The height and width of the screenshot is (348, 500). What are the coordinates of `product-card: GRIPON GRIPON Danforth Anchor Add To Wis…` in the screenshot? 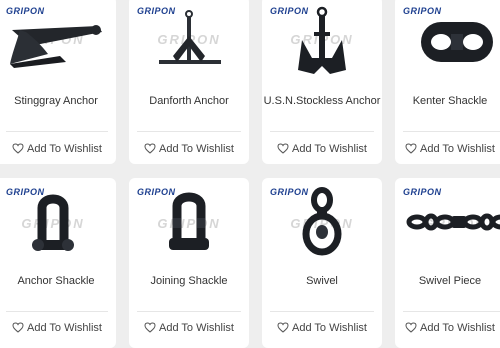 It's located at (189, 82).